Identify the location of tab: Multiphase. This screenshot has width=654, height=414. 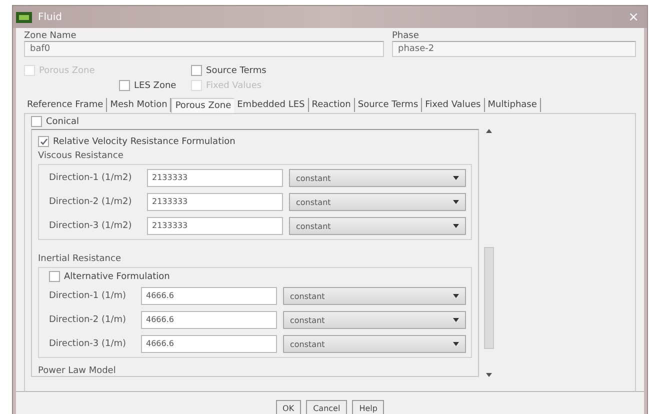
(512, 105).